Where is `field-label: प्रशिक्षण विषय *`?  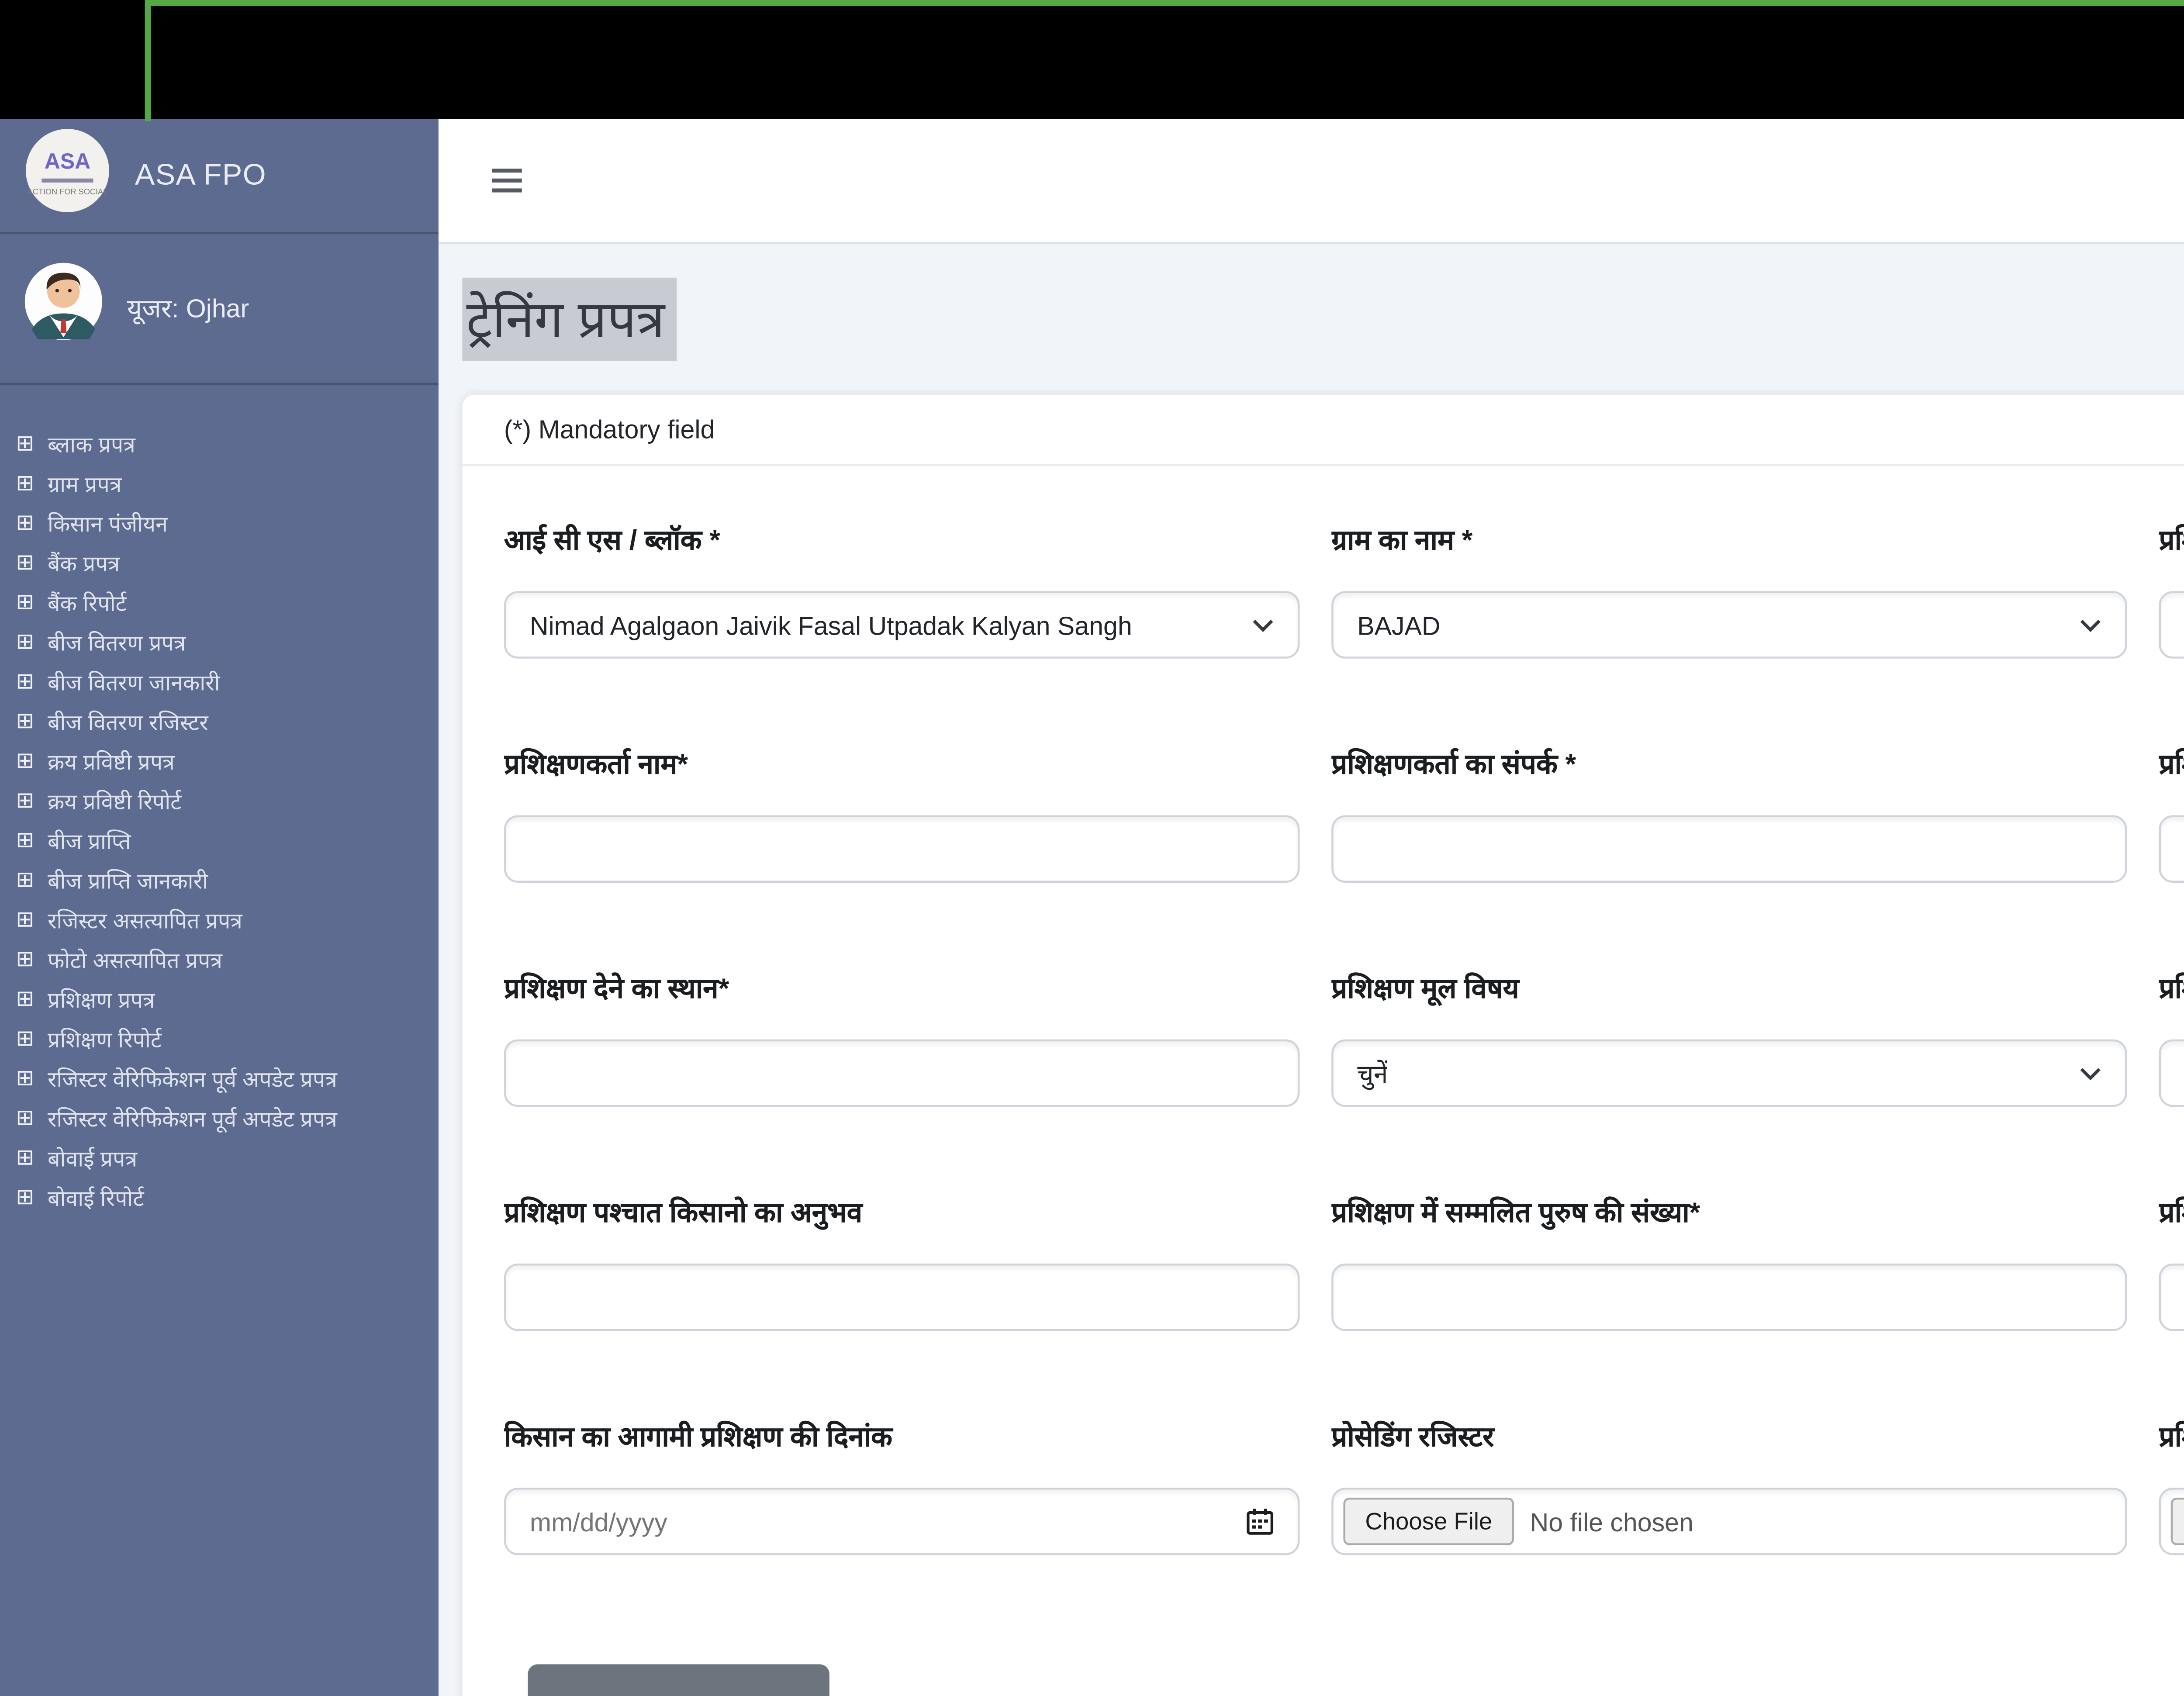 field-label: प्रशिक्षण विषय * is located at coordinates (2171, 988).